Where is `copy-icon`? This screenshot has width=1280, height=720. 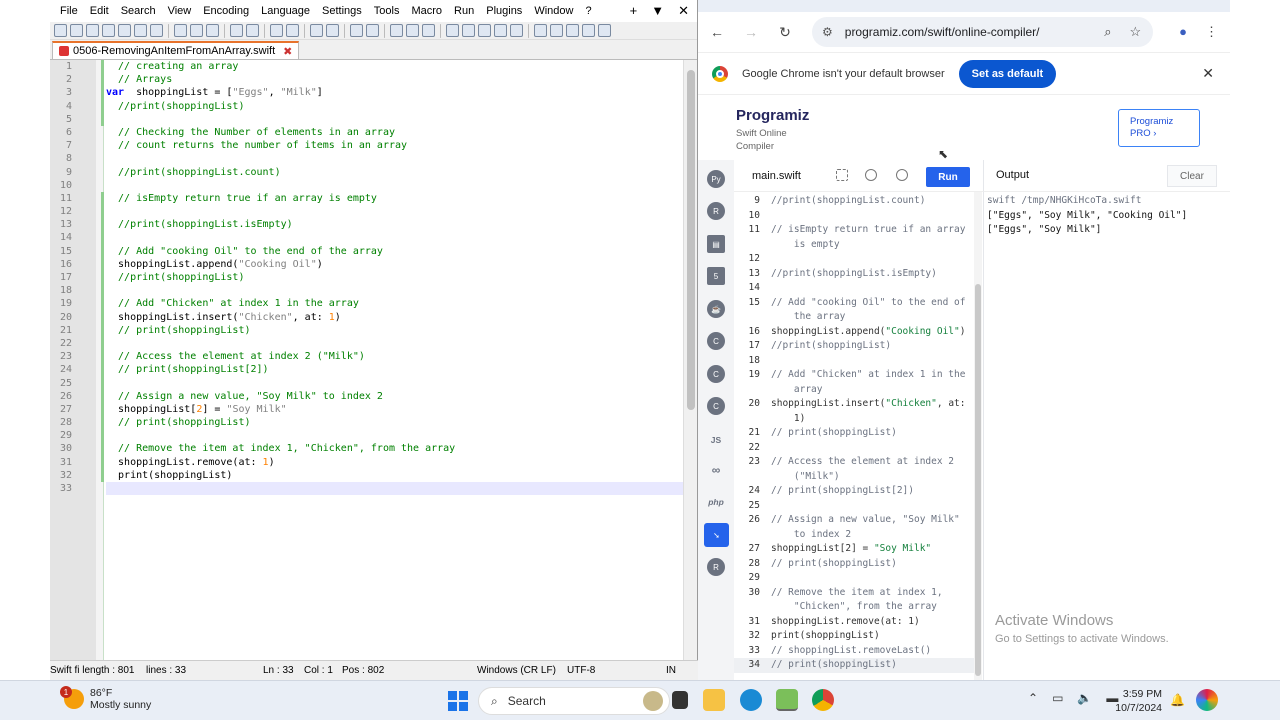
copy-icon is located at coordinates (196, 30).